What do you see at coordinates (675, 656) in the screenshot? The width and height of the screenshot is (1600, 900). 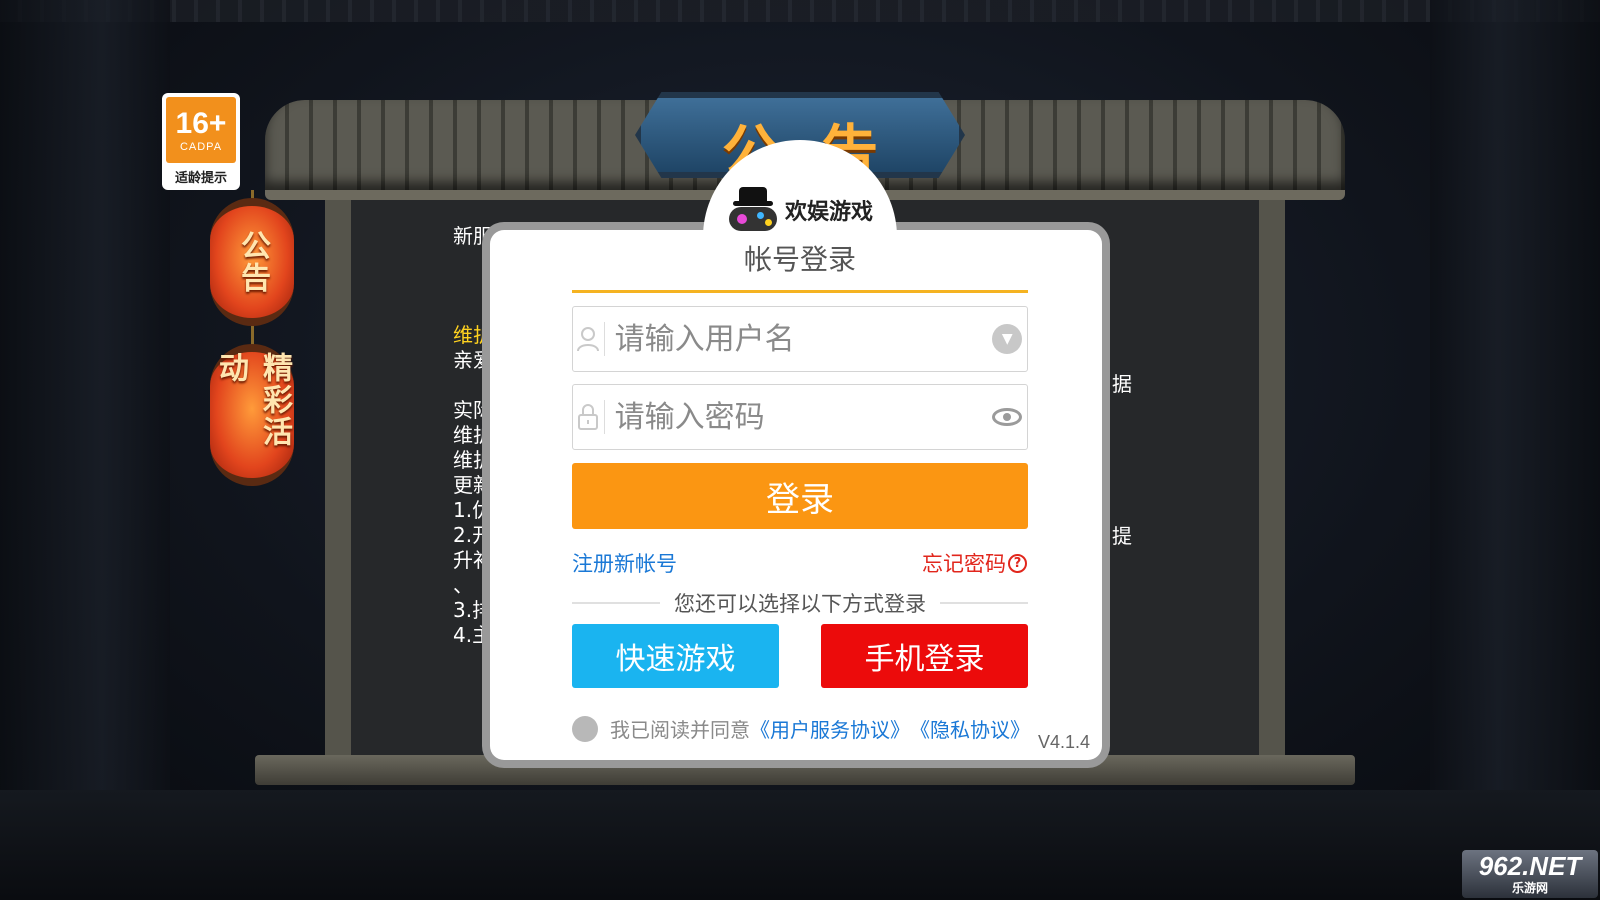 I see `quick-play-button: 快速游戏` at bounding box center [675, 656].